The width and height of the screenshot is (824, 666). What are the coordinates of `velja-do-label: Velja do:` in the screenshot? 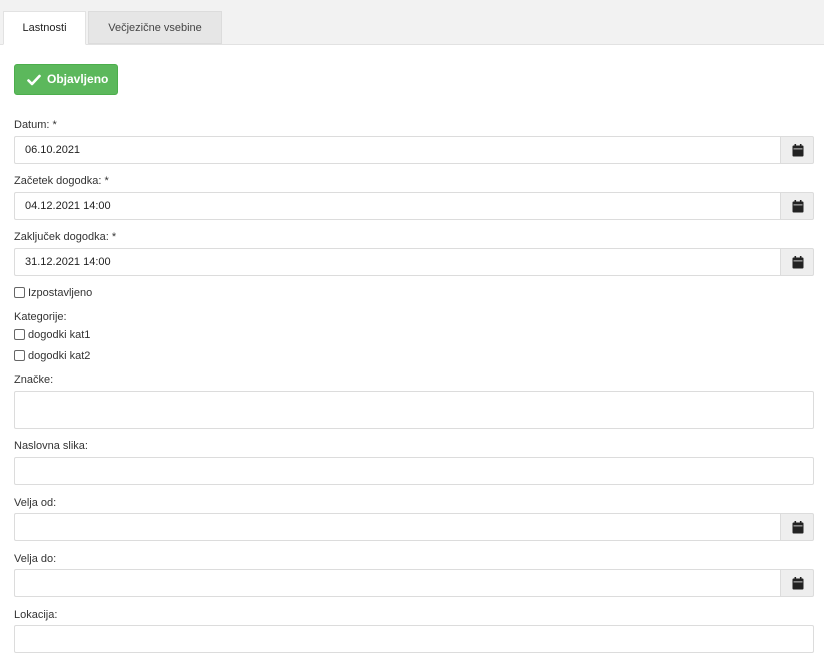 It's located at (35, 559).